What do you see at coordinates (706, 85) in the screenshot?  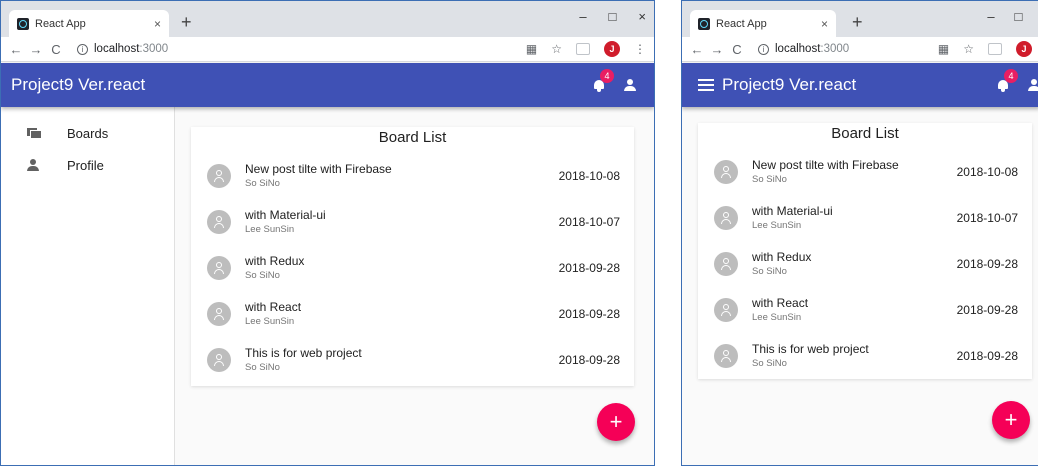 I see `menu-icon` at bounding box center [706, 85].